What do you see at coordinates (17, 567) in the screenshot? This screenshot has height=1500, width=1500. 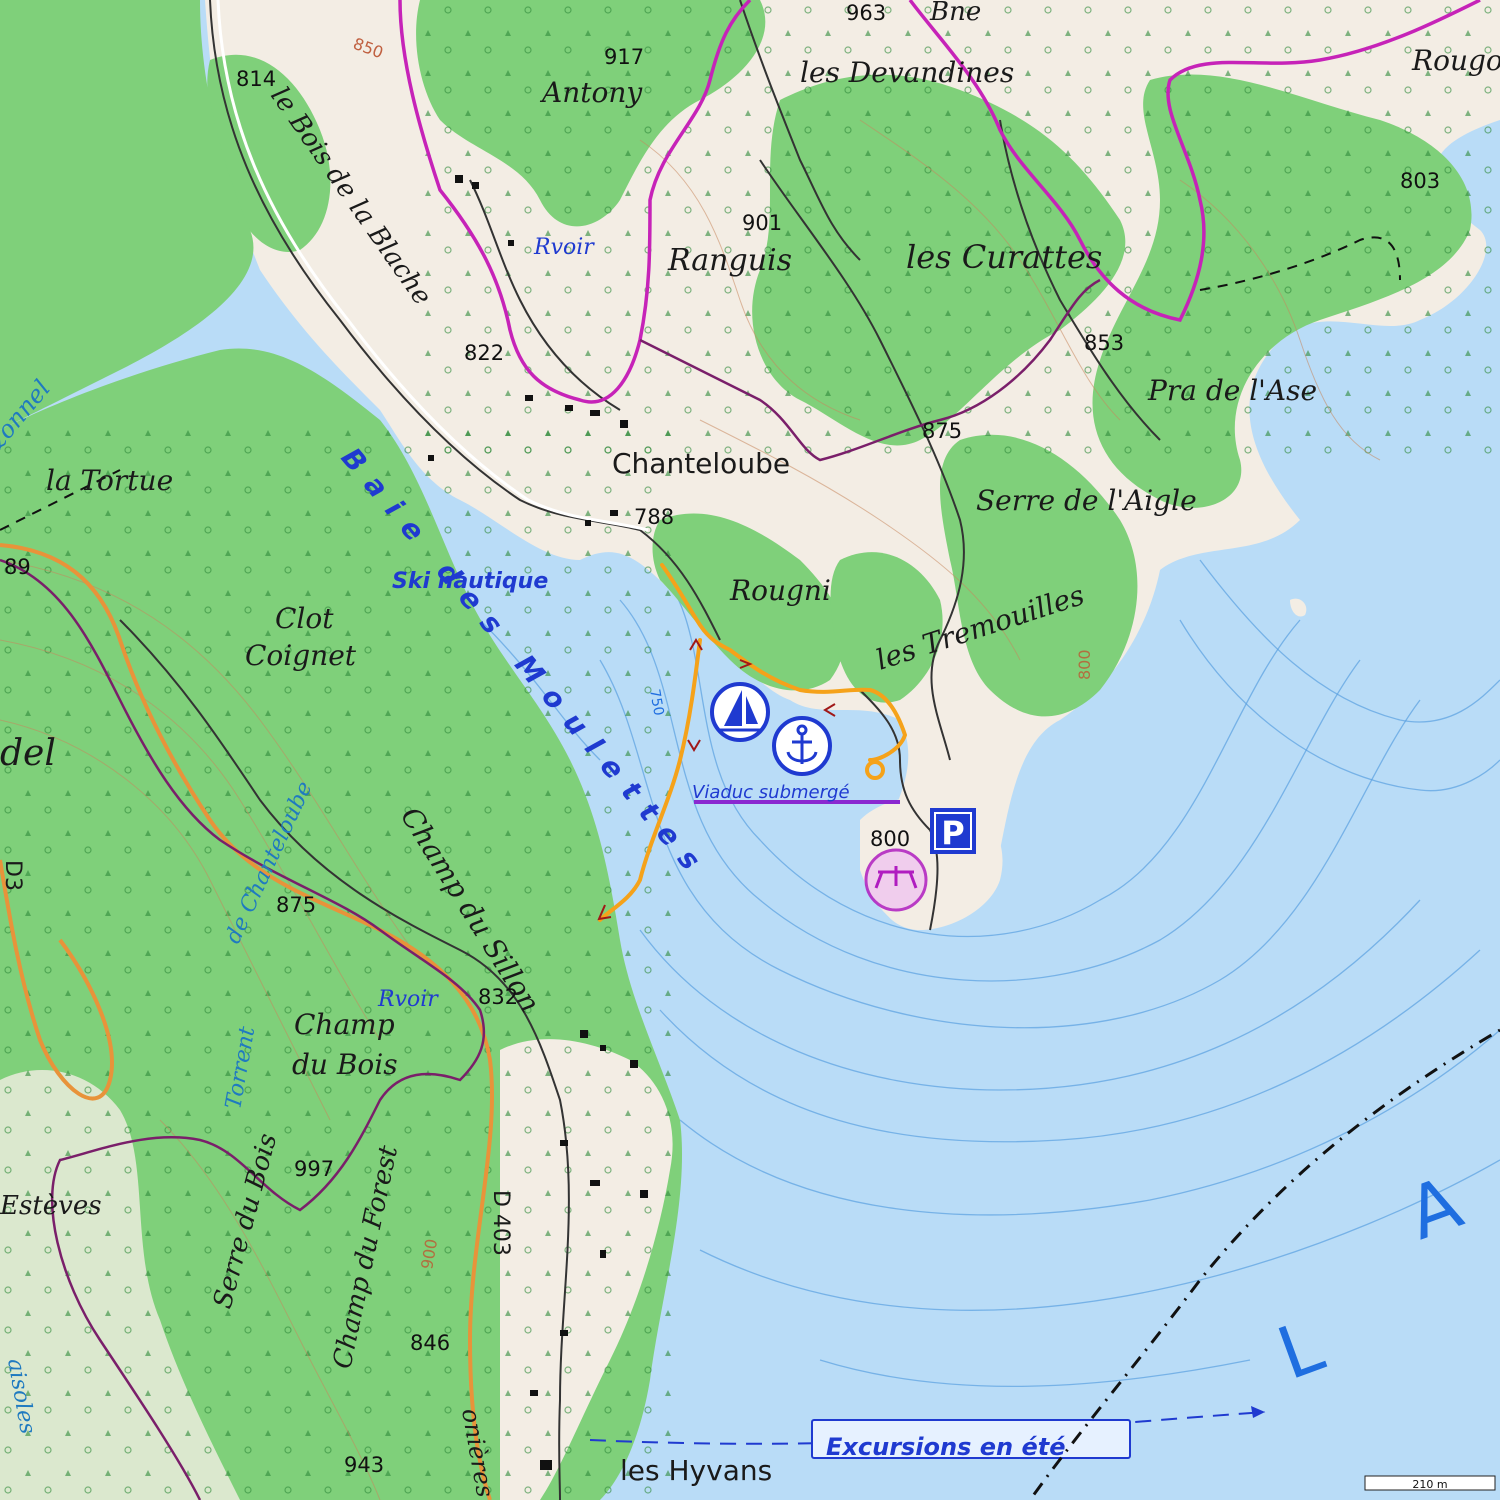 I see `altitude-89: 89` at bounding box center [17, 567].